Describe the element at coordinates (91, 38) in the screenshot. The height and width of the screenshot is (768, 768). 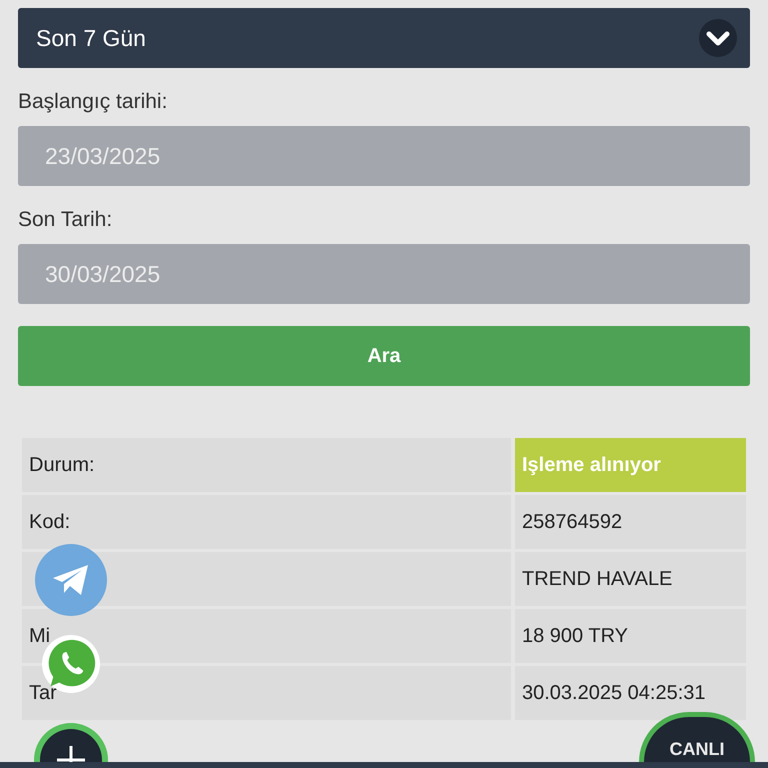
I see `period-select-value: Son 7 Gün` at that location.